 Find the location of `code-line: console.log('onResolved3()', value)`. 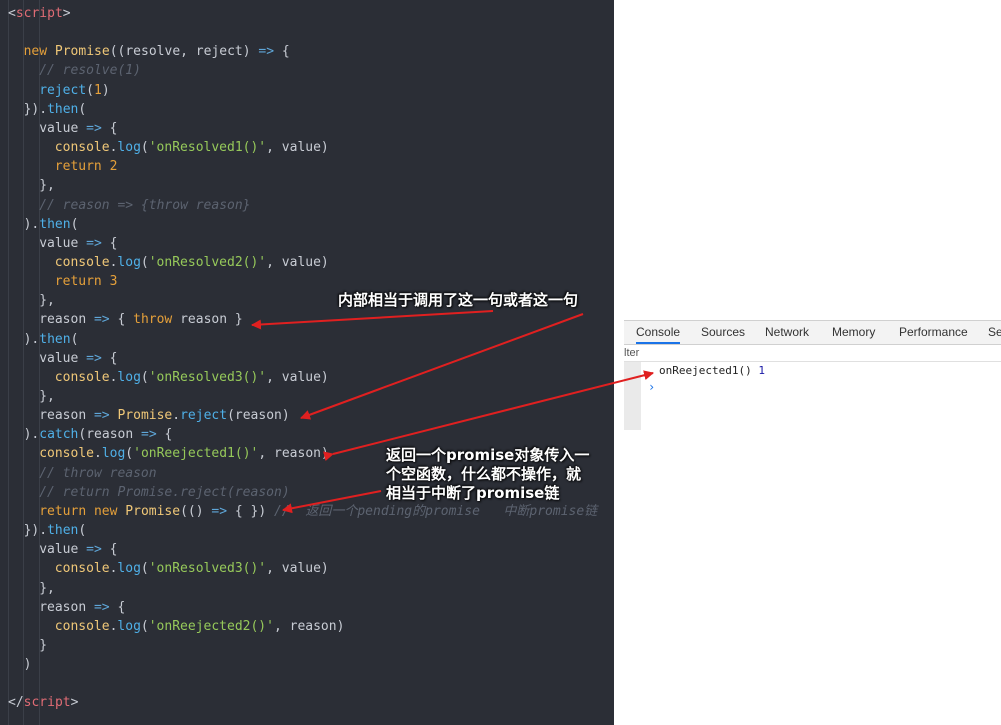

code-line: console.log('onResolved3()', value) is located at coordinates (192, 377).